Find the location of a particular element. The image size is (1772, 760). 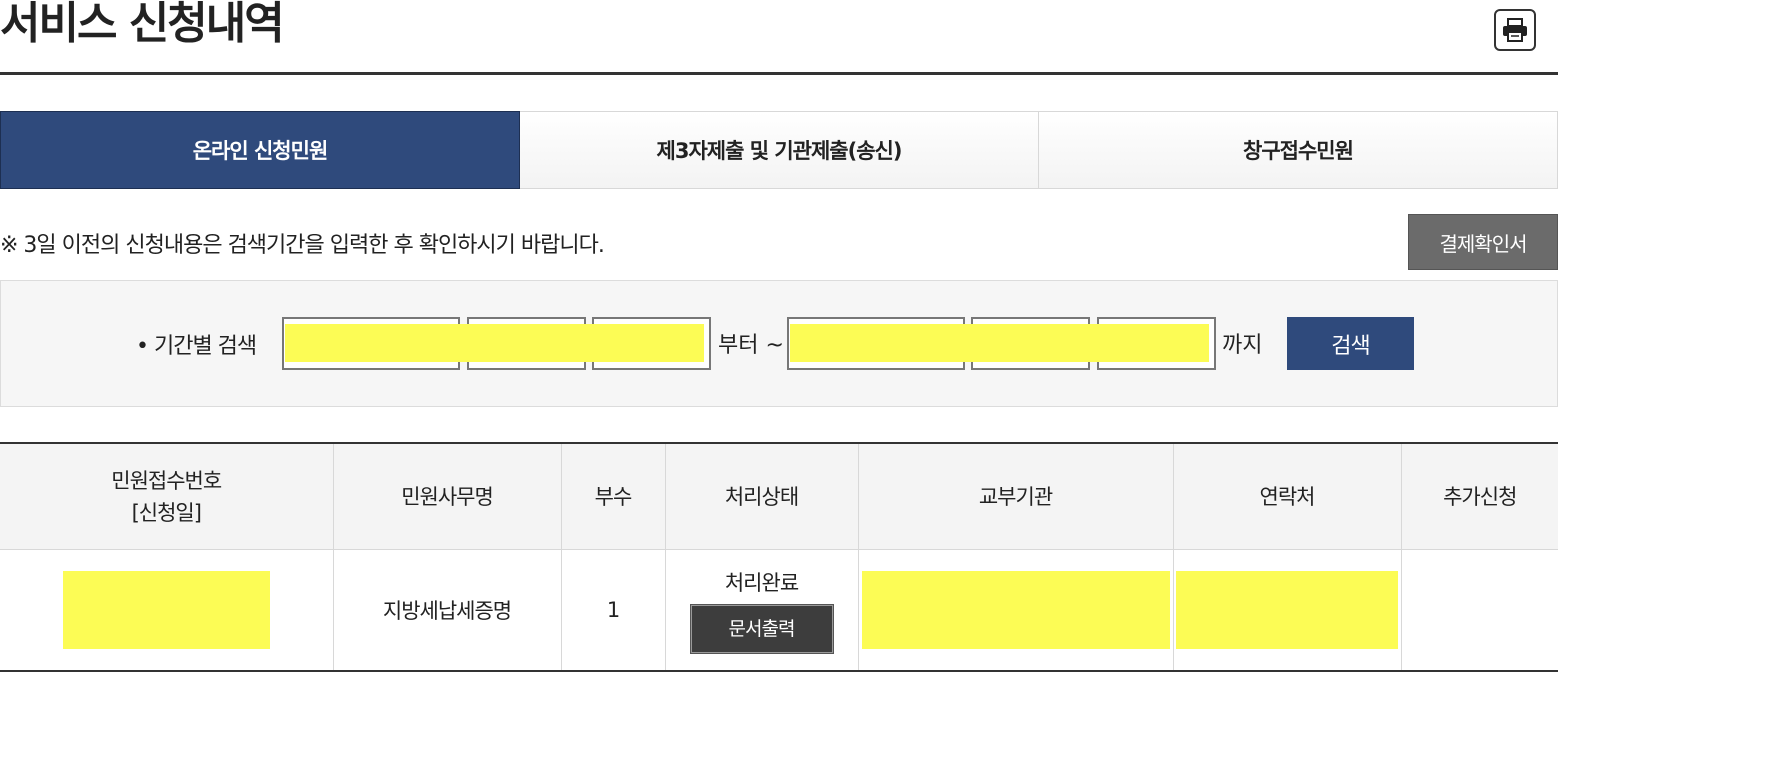

period-search-label: • 기간별 검색 is located at coordinates (196, 346).